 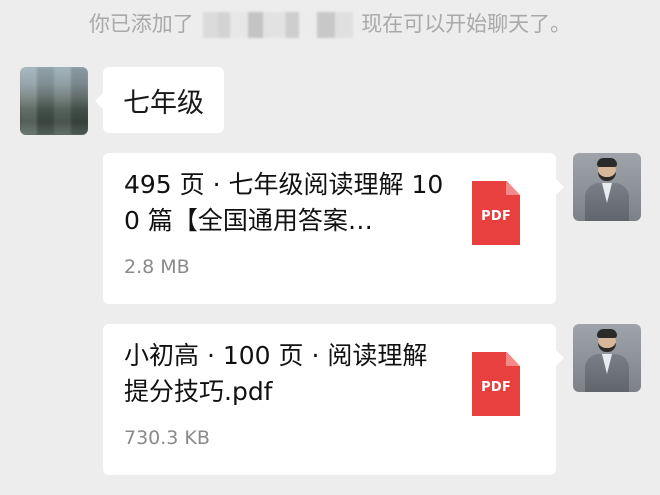 I want to click on message-bubble: 七年级, so click(x=159, y=100).